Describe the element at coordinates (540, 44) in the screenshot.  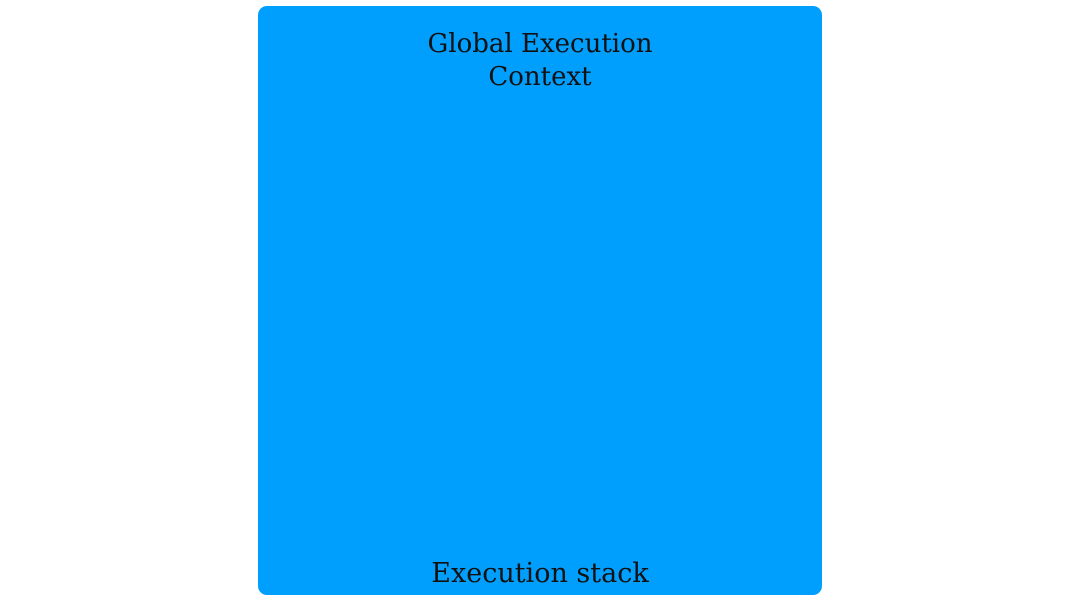
I see `context-title-line-1: Global Execution` at that location.